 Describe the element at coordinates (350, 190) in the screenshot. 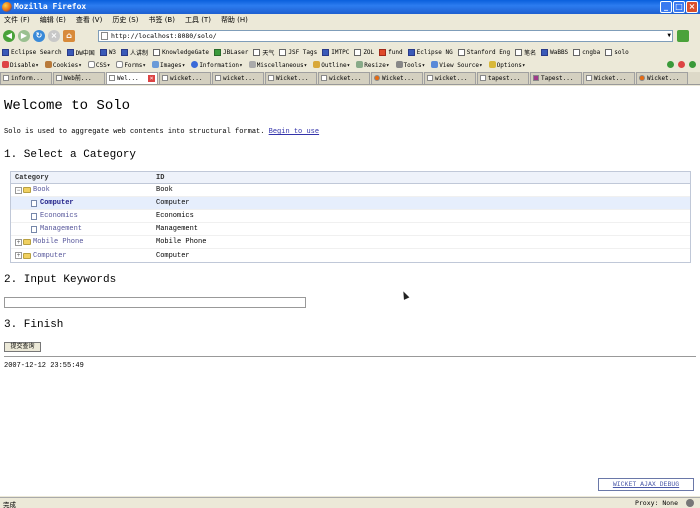

I see `table-row: − Book Book` at that location.